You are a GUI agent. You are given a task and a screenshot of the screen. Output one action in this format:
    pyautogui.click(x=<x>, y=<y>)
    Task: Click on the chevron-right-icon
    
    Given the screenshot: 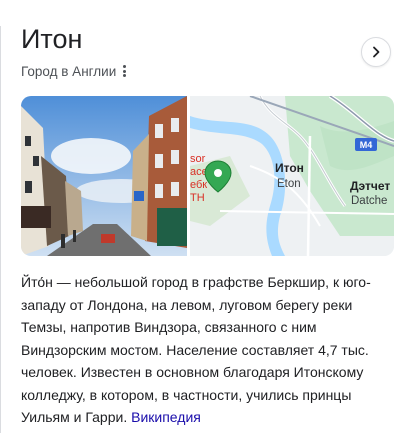 What is the action you would take?
    pyautogui.click(x=376, y=52)
    